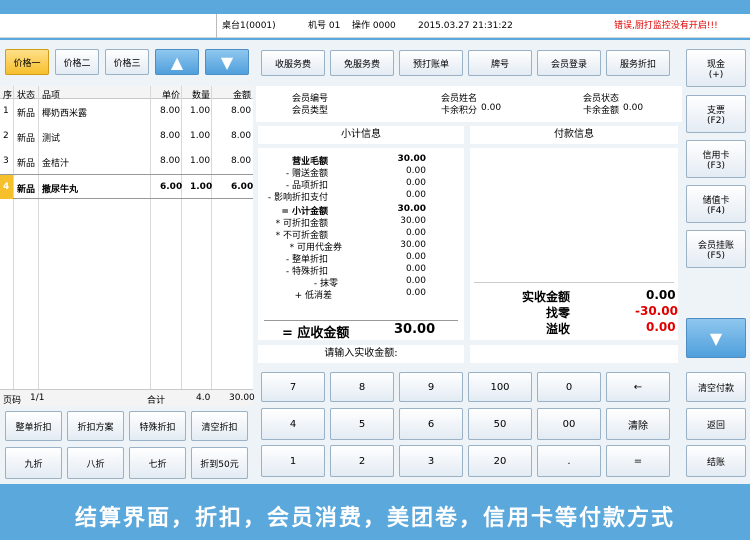 The image size is (750, 540). I want to click on scroll-down-button: ▼, so click(716, 338).